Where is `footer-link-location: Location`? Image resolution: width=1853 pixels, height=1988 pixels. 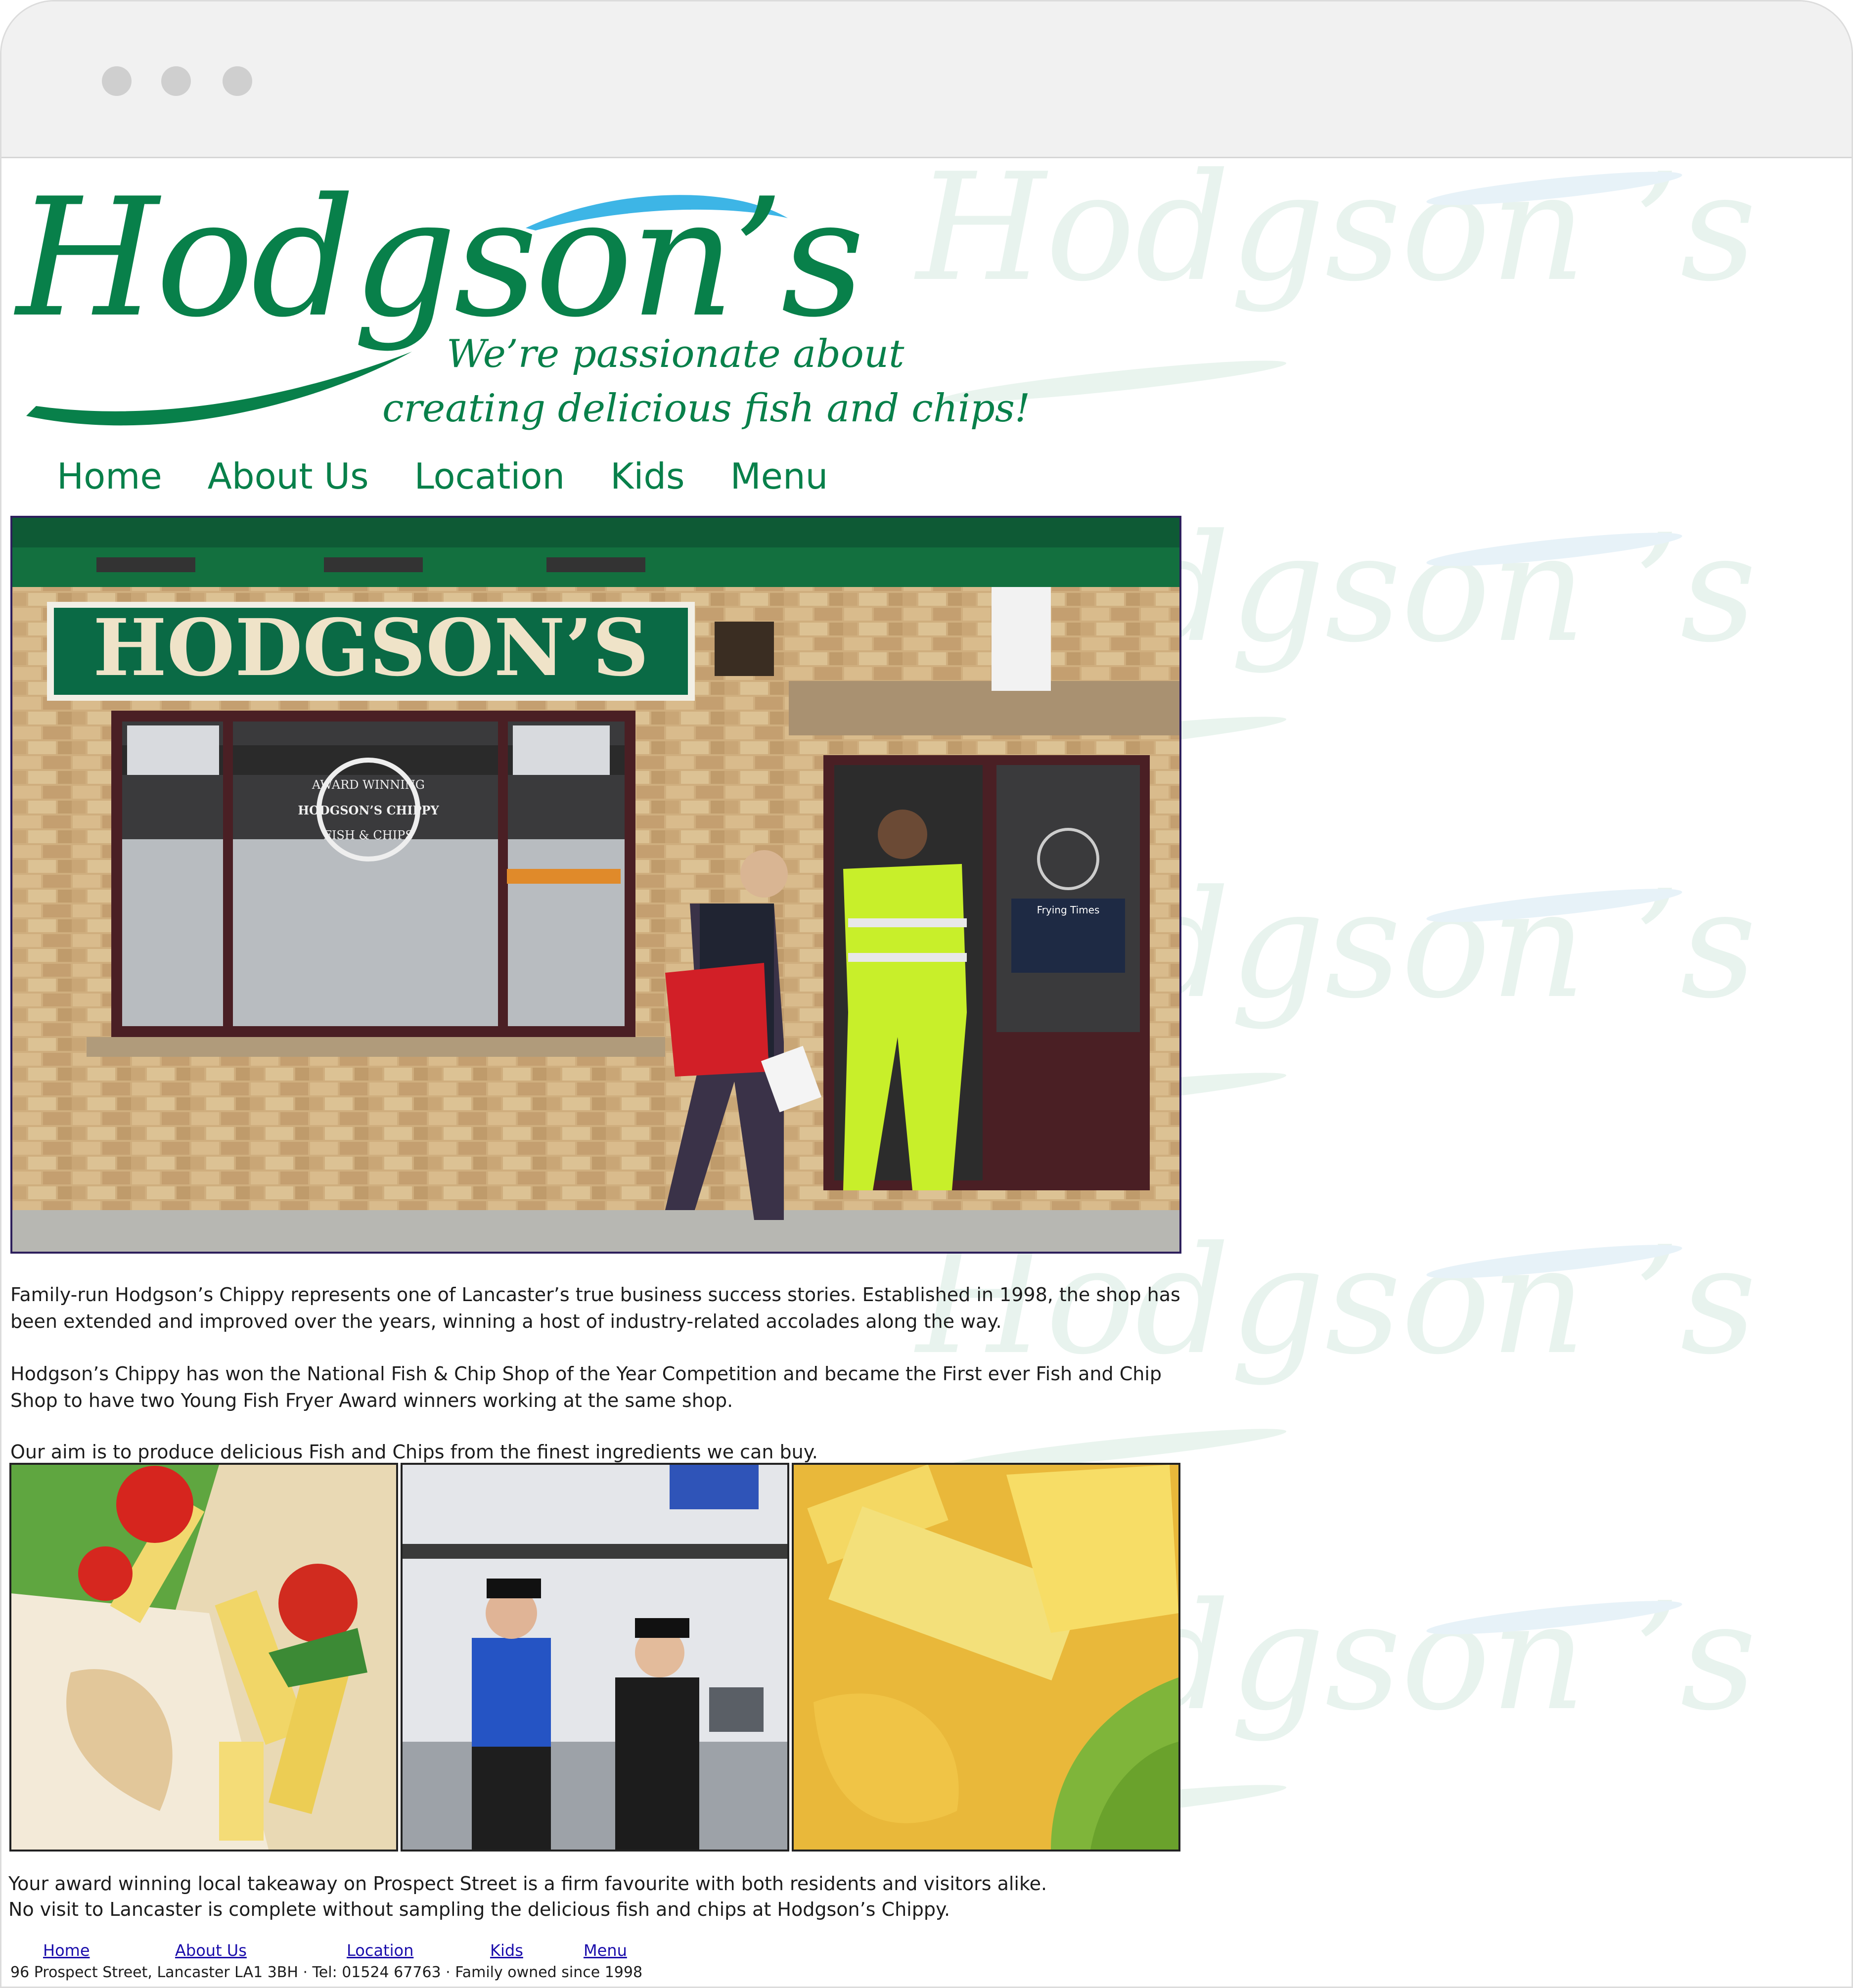 footer-link-location: Location is located at coordinates (380, 1950).